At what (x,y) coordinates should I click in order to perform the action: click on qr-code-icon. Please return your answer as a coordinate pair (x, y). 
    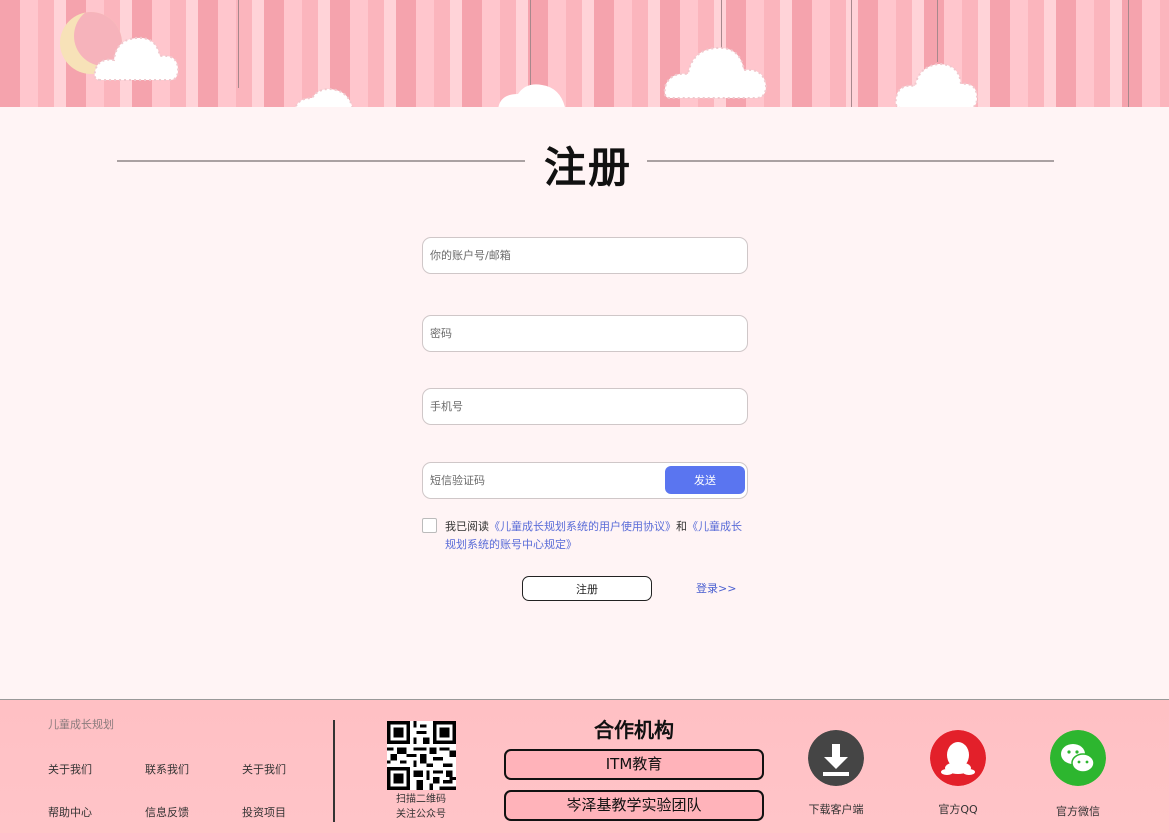
    Looking at the image, I should click on (421, 755).